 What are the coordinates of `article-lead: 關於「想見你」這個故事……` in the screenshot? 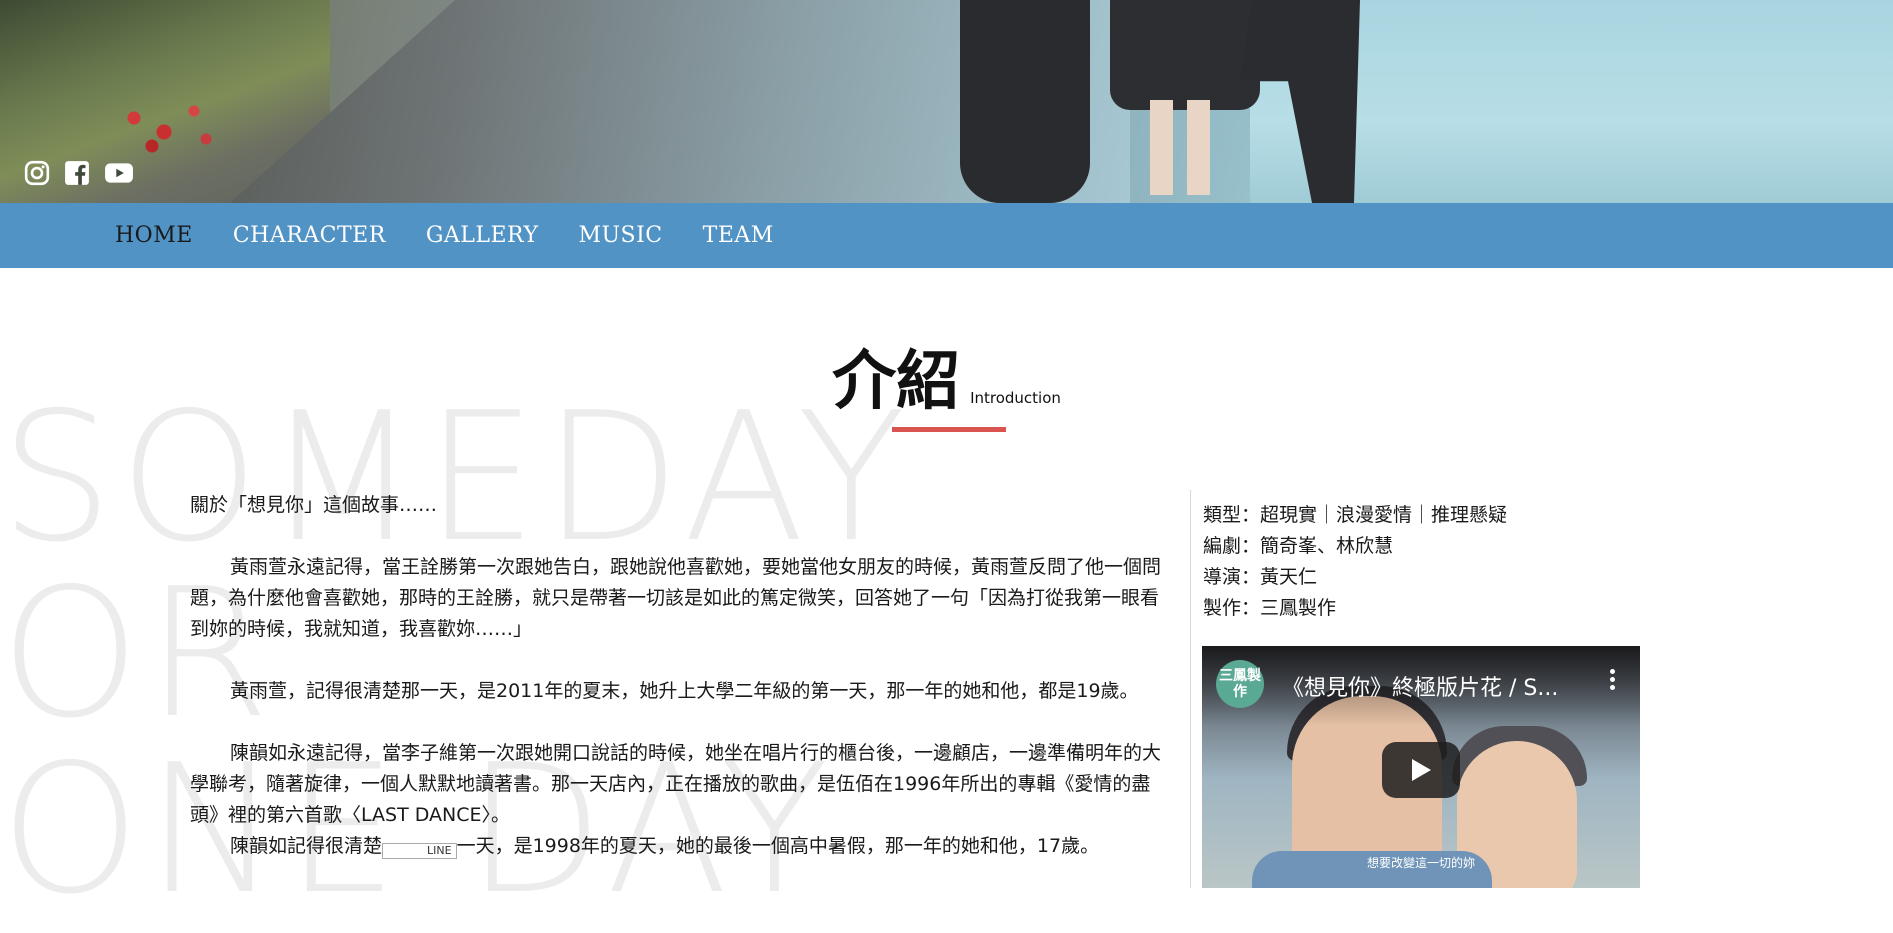 It's located at (314, 505).